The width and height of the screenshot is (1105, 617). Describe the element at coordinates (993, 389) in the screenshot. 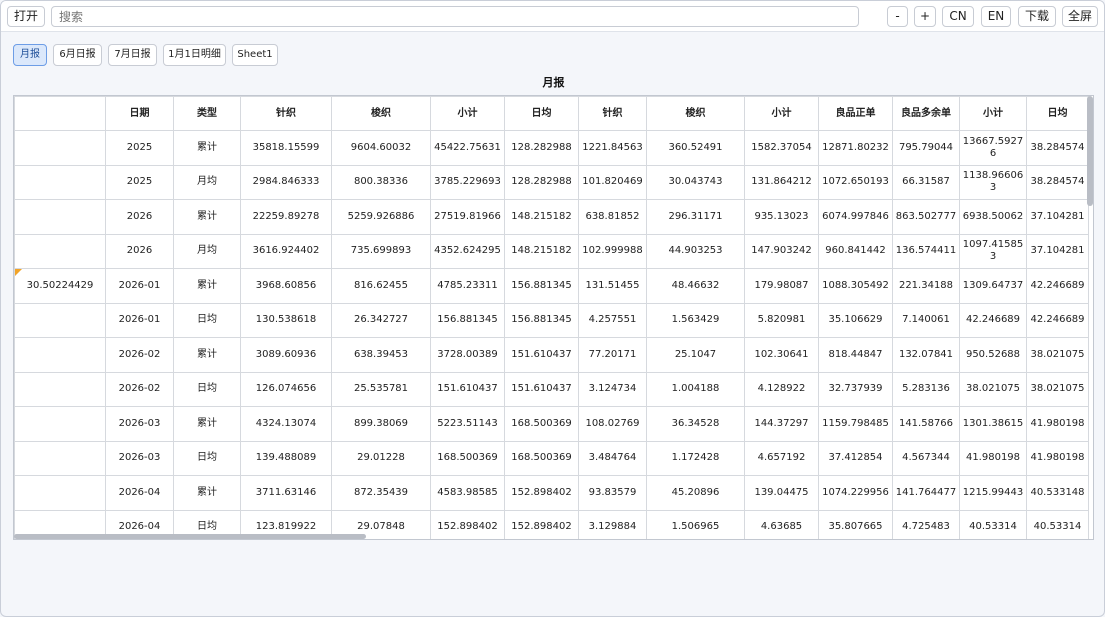

I see `table-cell: 38.021075` at that location.